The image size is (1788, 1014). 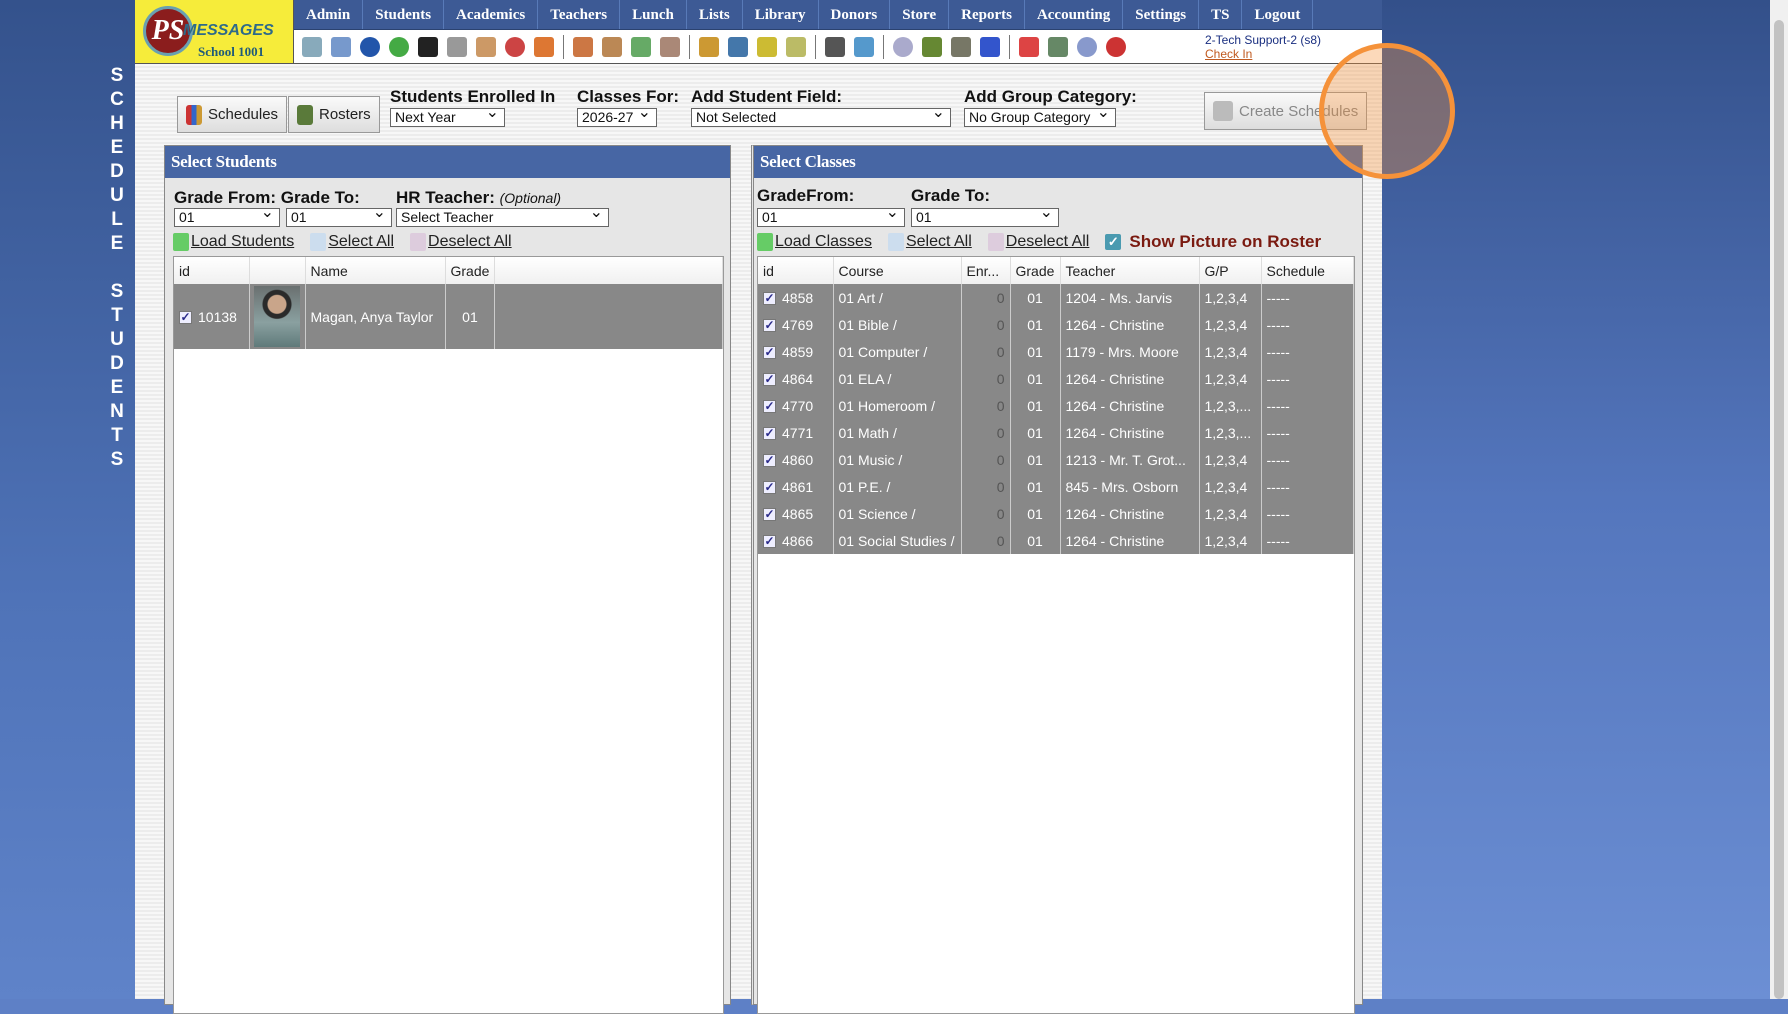 What do you see at coordinates (1029, 46) in the screenshot?
I see `pdf-icon` at bounding box center [1029, 46].